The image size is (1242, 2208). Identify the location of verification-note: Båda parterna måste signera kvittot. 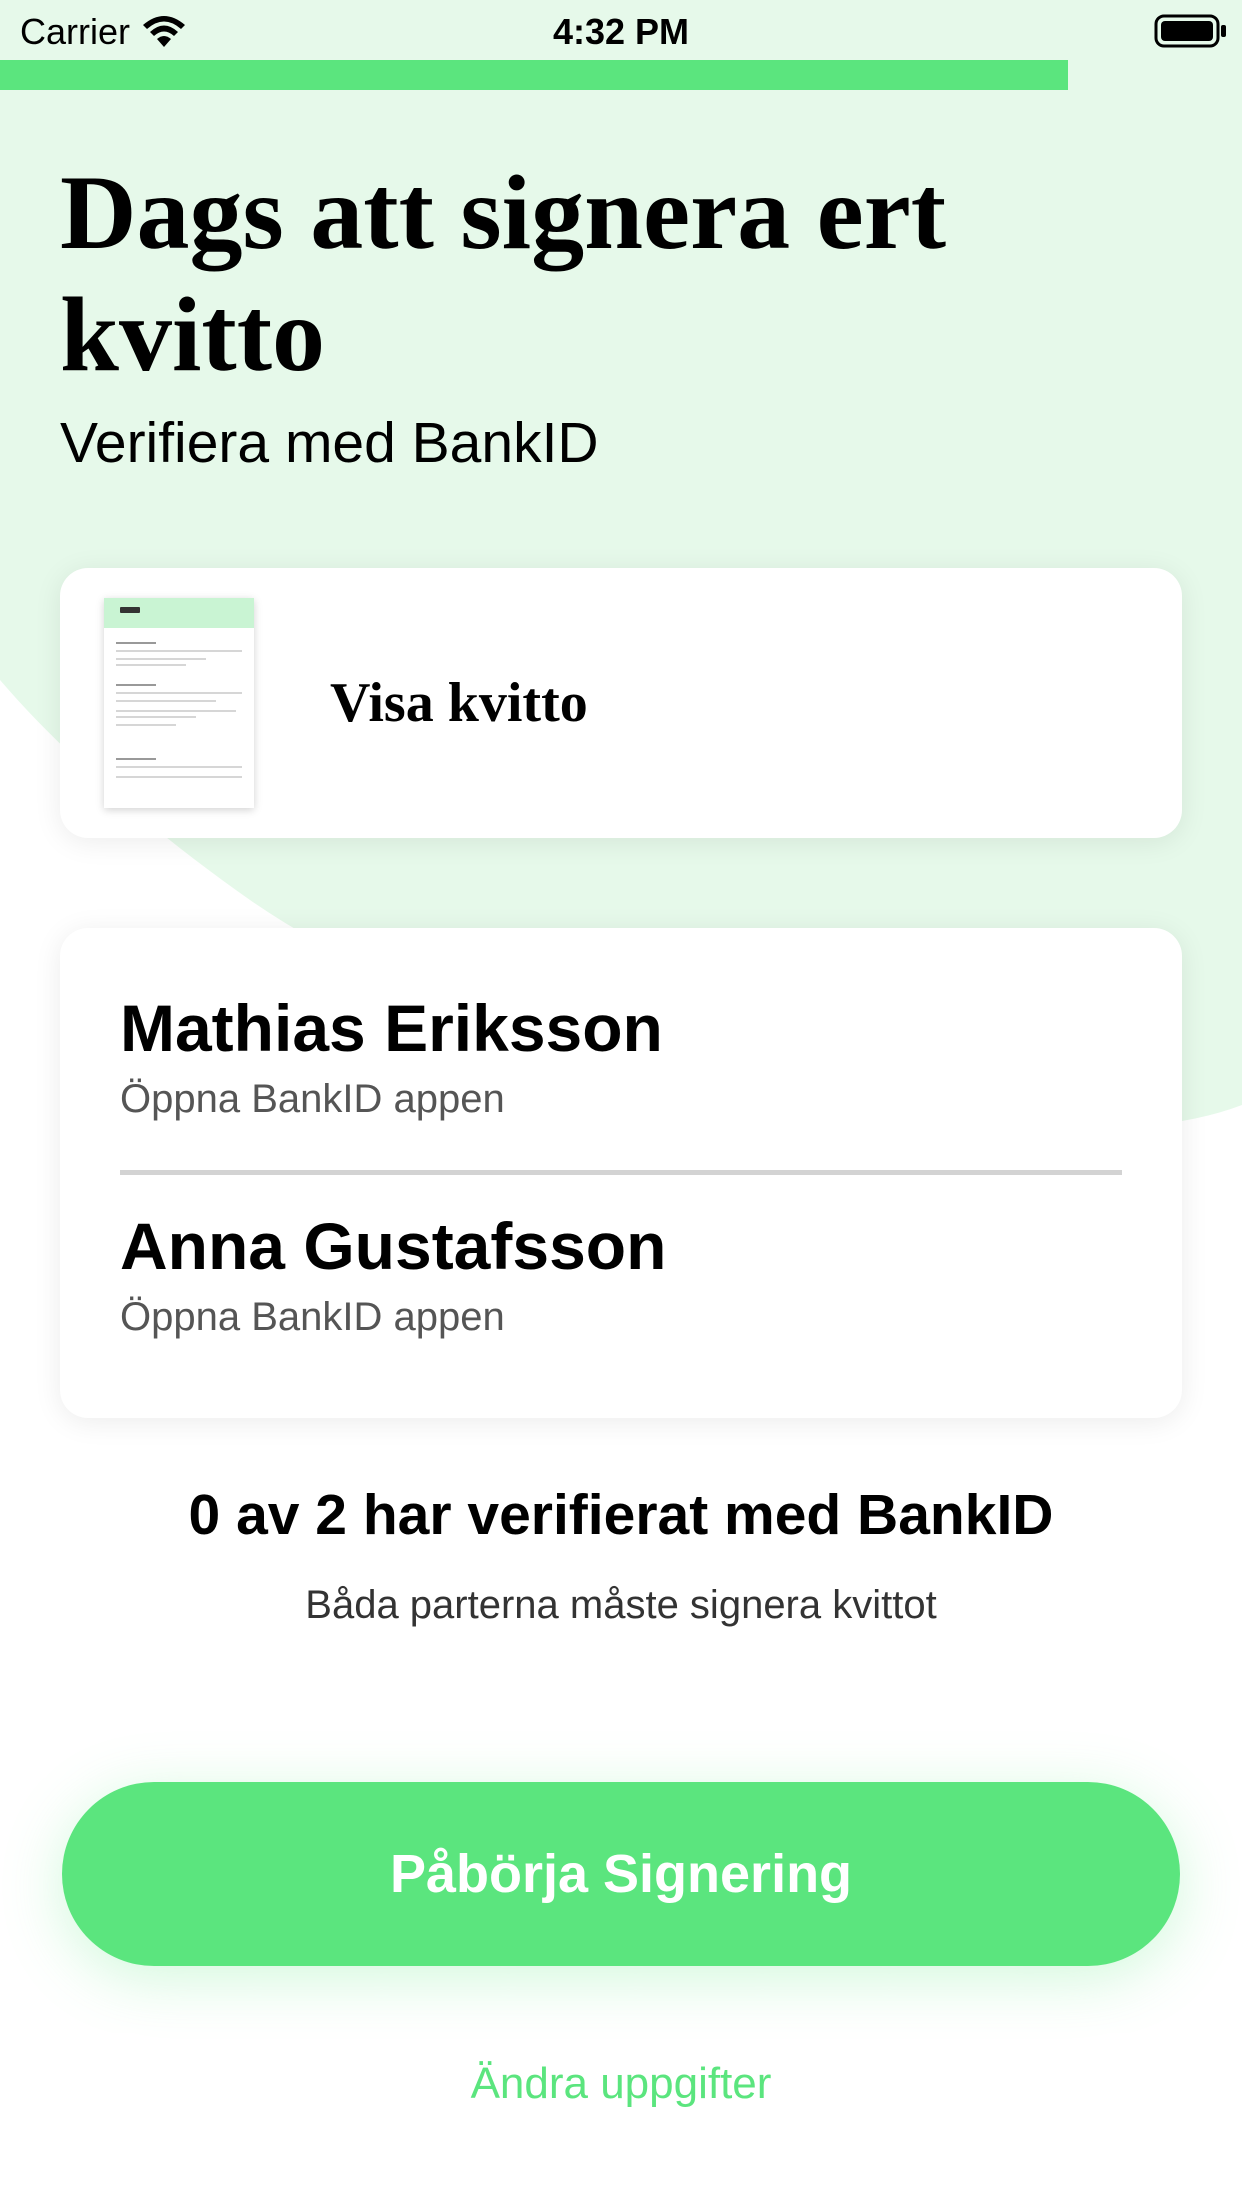
(621, 1605).